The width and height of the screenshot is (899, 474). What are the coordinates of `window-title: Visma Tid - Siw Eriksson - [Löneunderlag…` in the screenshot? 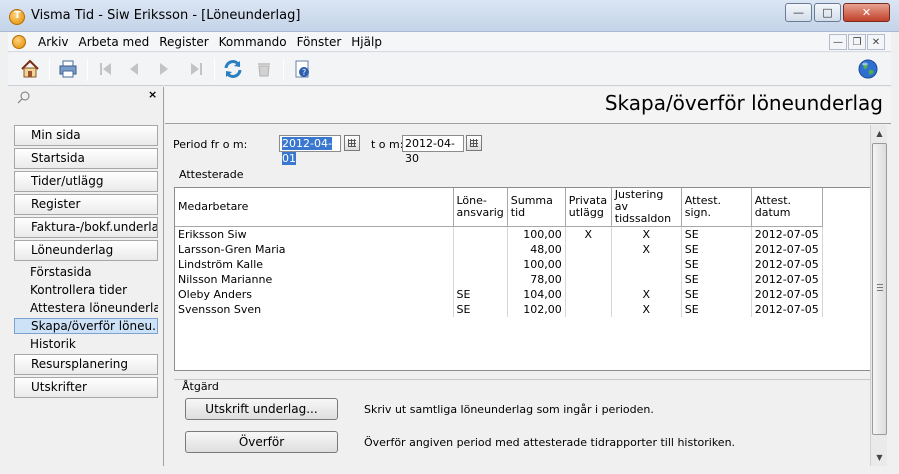 It's located at (166, 15).